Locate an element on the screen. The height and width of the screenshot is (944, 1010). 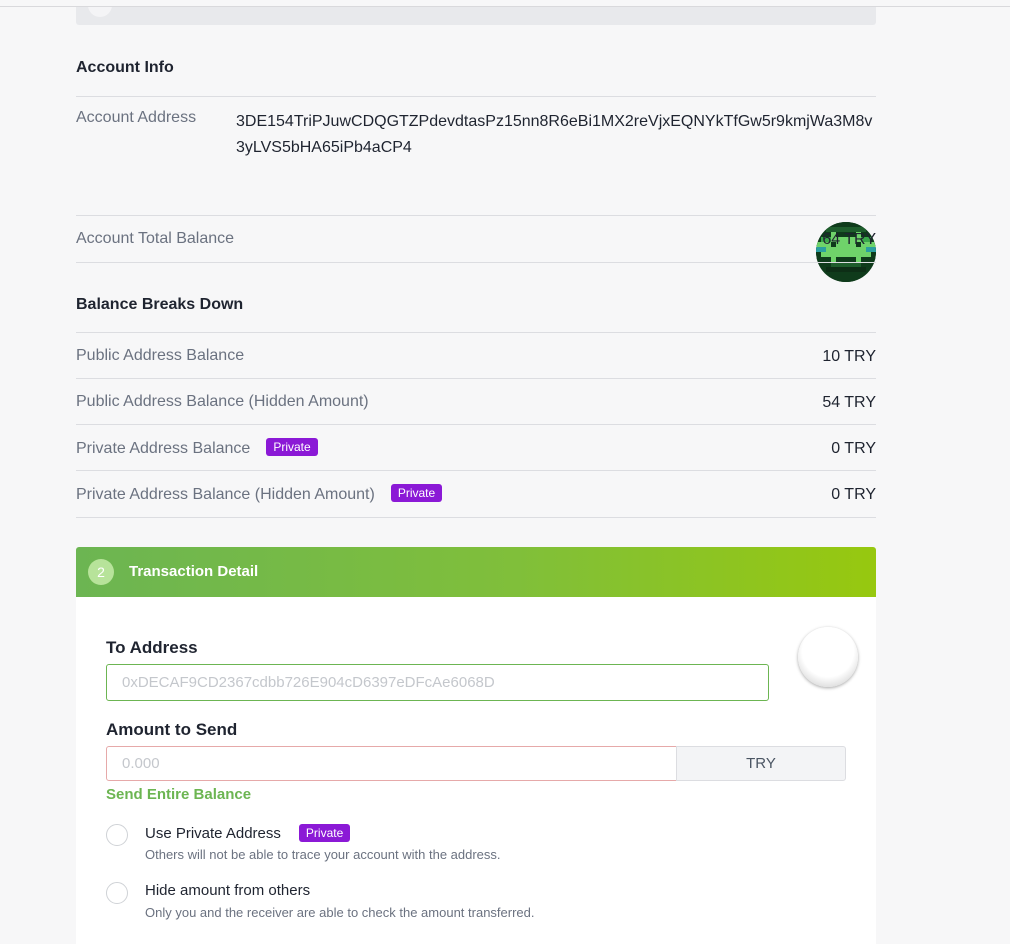
recipient-avatar-placeholder is located at coordinates (828, 657).